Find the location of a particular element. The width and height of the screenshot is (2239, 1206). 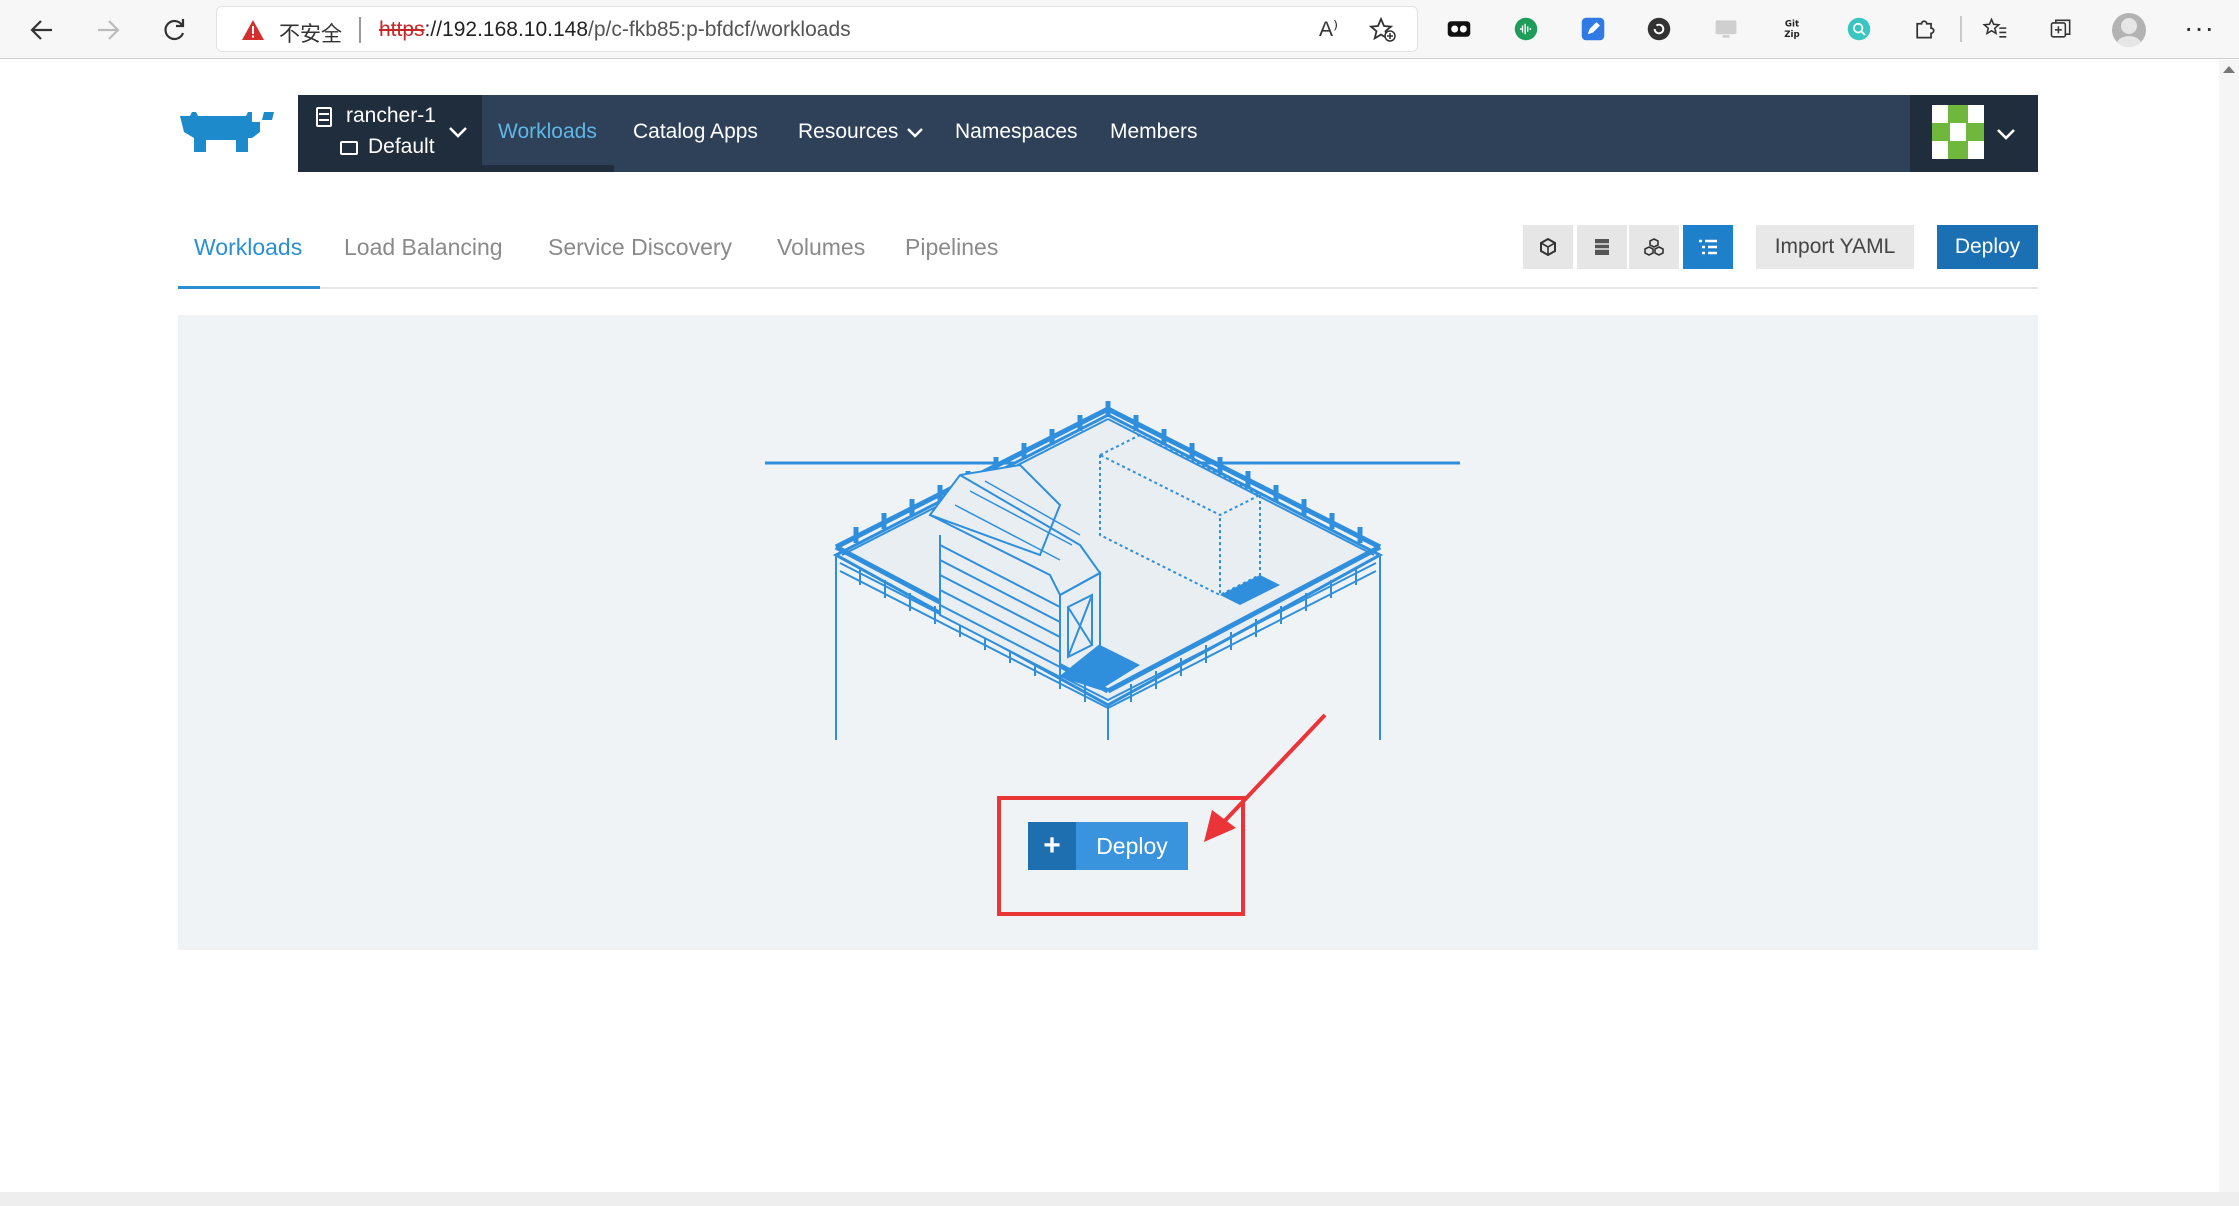

active-tab-underline is located at coordinates (249, 287).